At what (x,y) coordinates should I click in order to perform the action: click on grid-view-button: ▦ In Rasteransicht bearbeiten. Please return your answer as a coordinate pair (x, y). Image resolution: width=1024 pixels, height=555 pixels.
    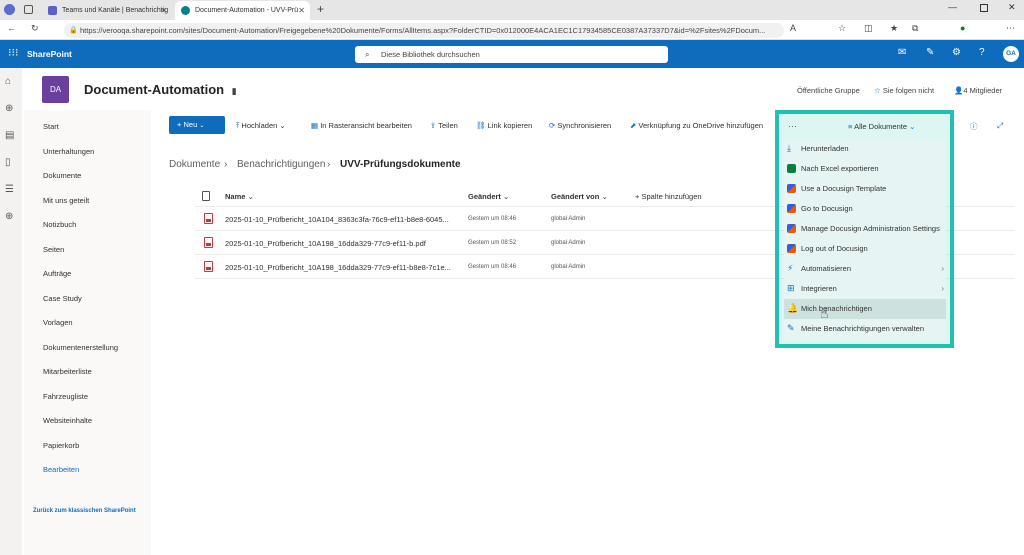
    Looking at the image, I should click on (361, 125).